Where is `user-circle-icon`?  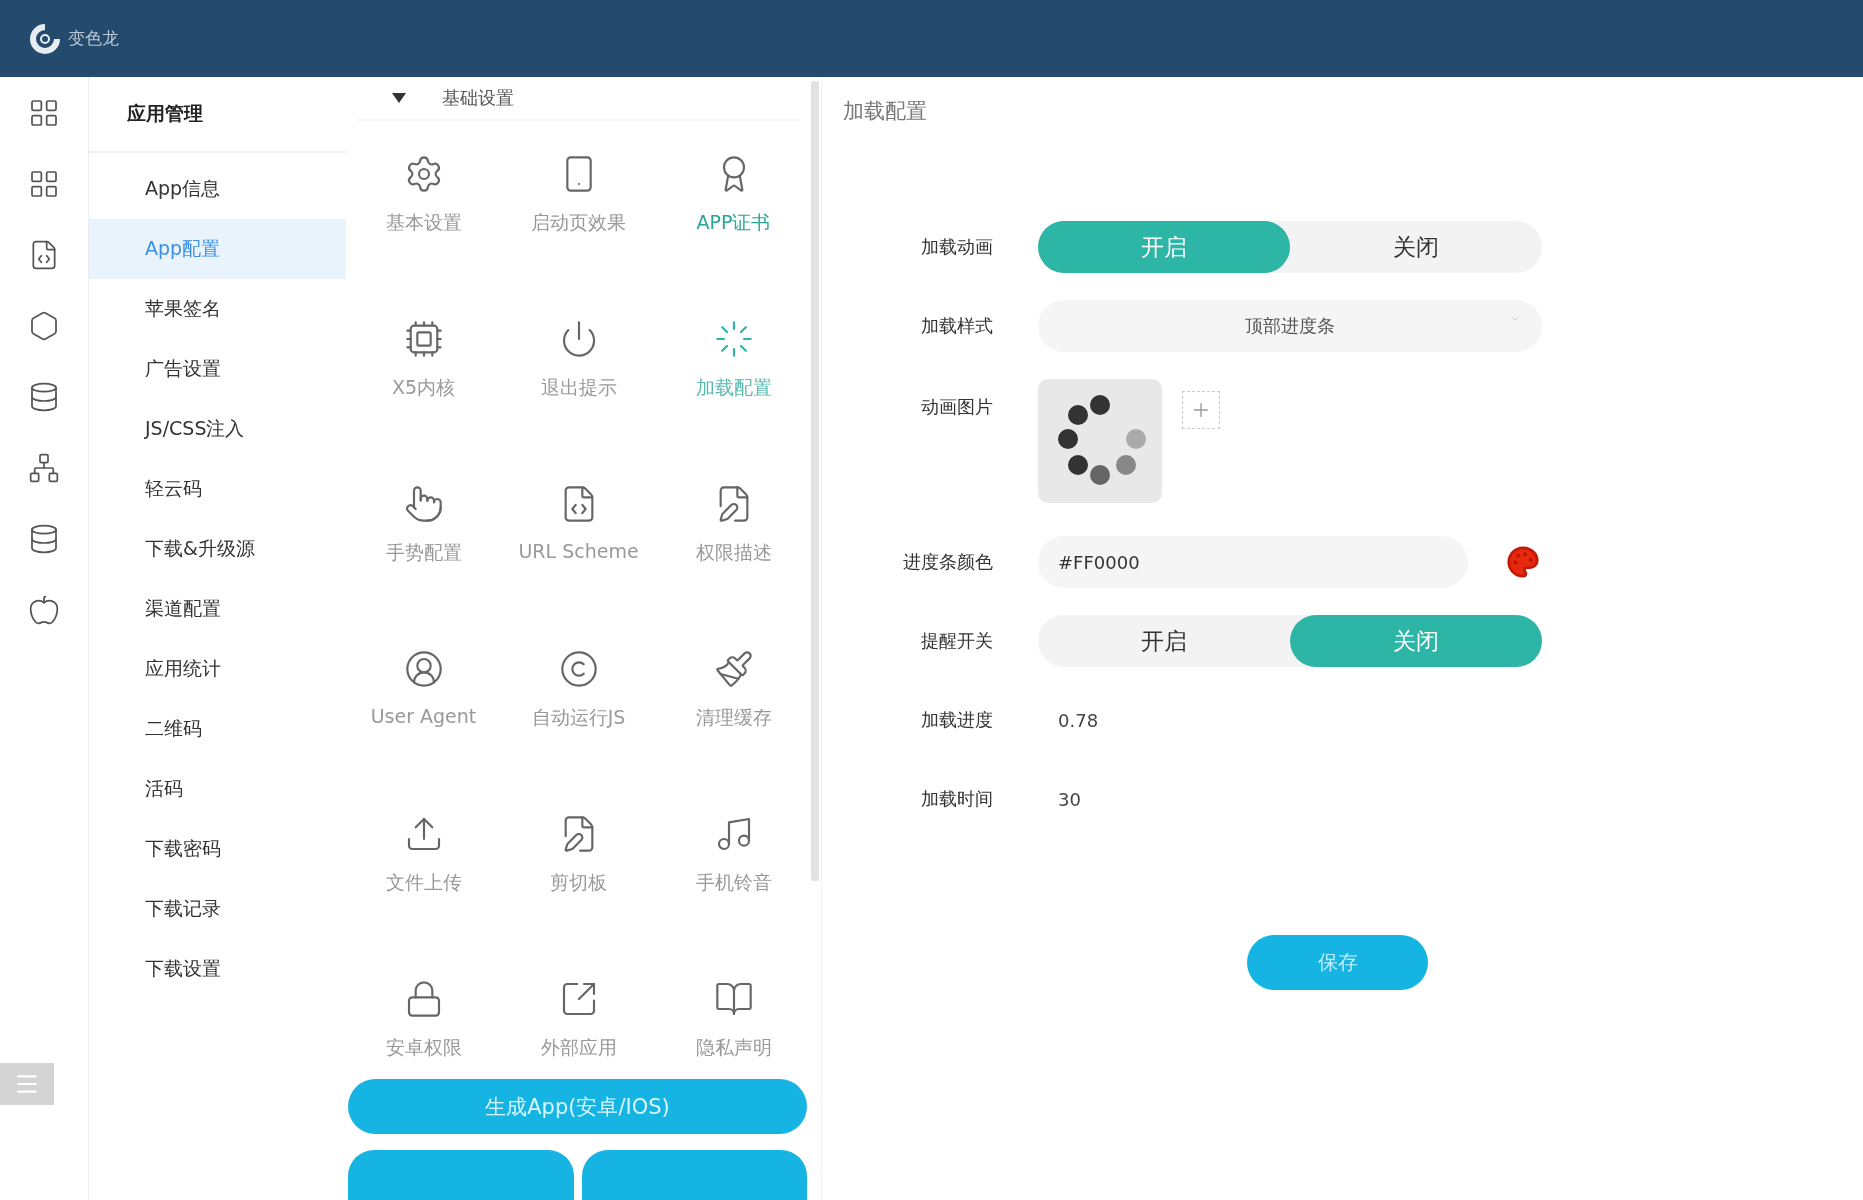 user-circle-icon is located at coordinates (423, 669).